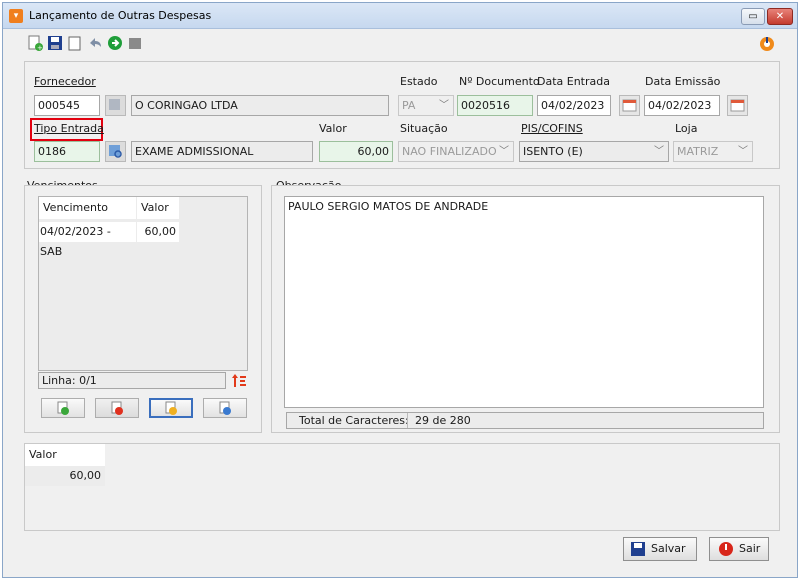  Describe the element at coordinates (573, 81) in the screenshot. I see `data-entrada-label: Data Entrada` at that location.